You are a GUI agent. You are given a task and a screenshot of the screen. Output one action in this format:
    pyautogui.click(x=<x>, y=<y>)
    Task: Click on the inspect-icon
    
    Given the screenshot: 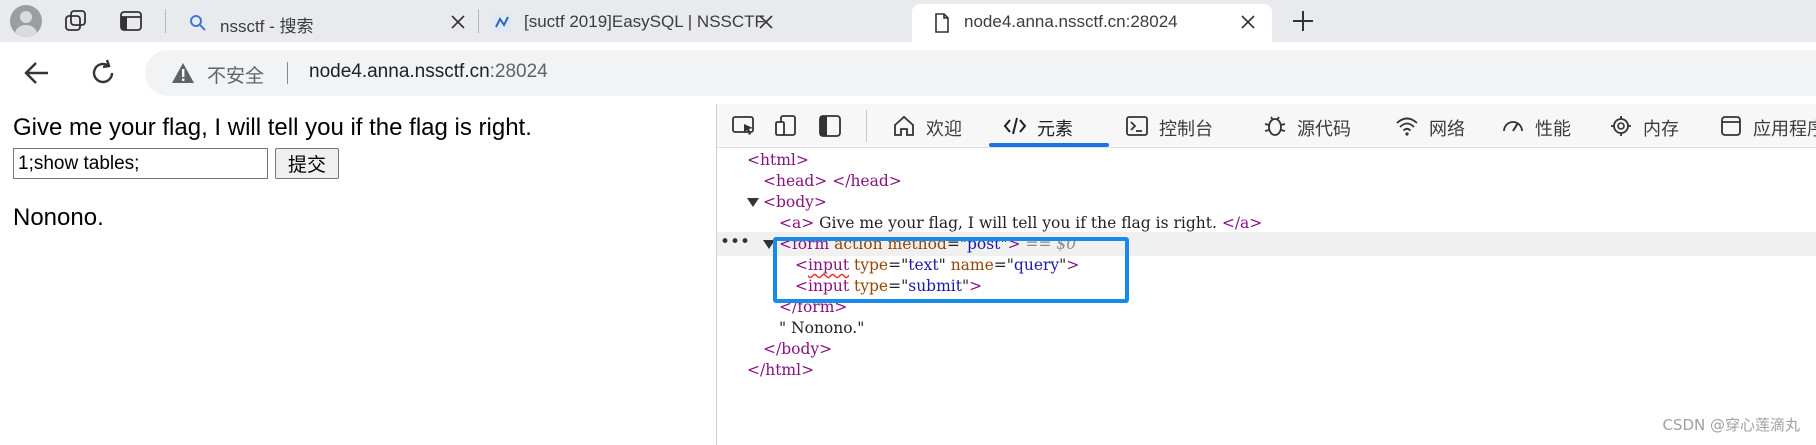 What is the action you would take?
    pyautogui.click(x=744, y=126)
    